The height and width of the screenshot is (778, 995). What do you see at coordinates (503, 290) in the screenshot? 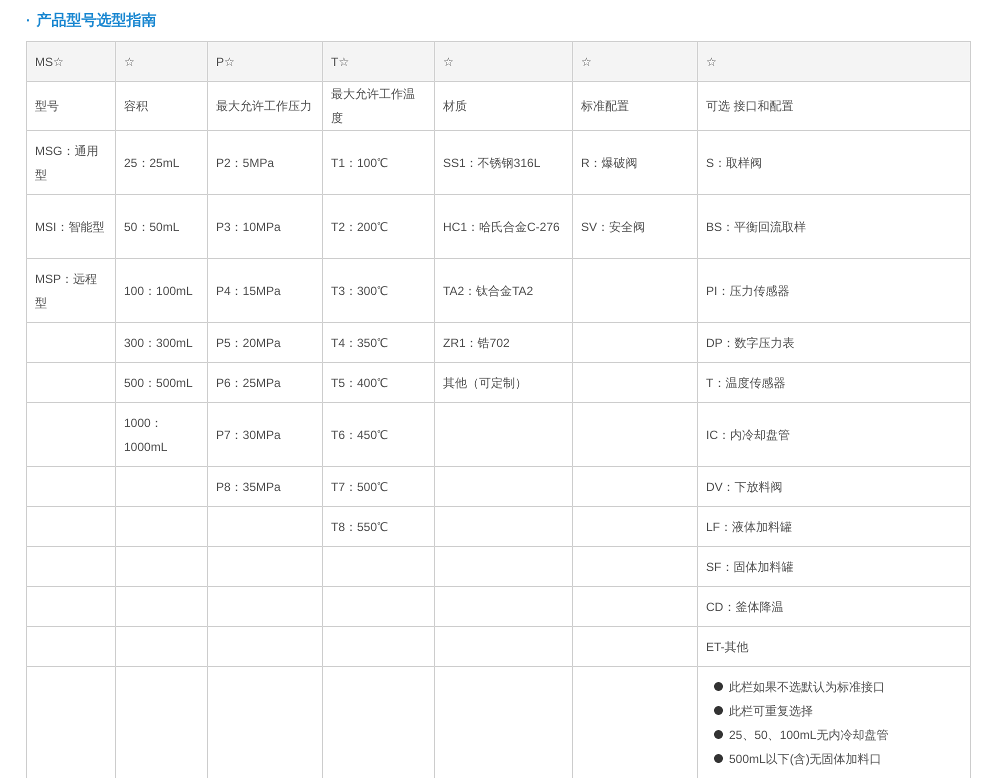
I see `table-cell: TA2：钛合金TA2` at bounding box center [503, 290].